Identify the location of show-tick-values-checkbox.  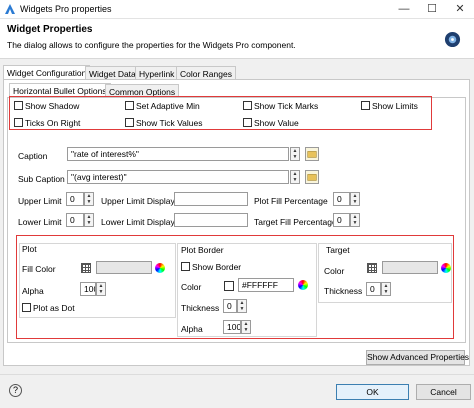
(129, 122).